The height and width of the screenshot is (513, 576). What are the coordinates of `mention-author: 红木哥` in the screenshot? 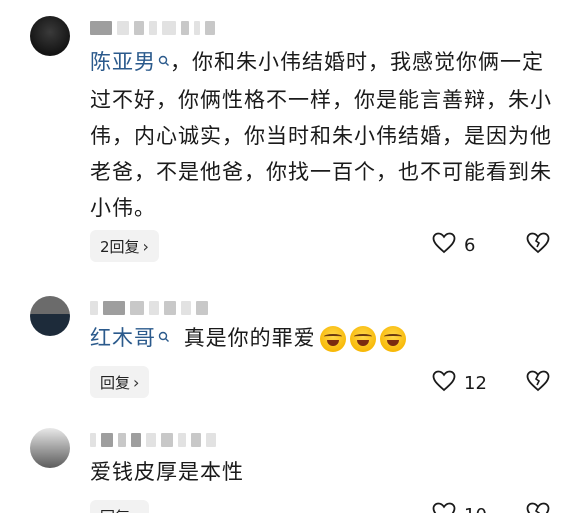 It's located at (123, 338).